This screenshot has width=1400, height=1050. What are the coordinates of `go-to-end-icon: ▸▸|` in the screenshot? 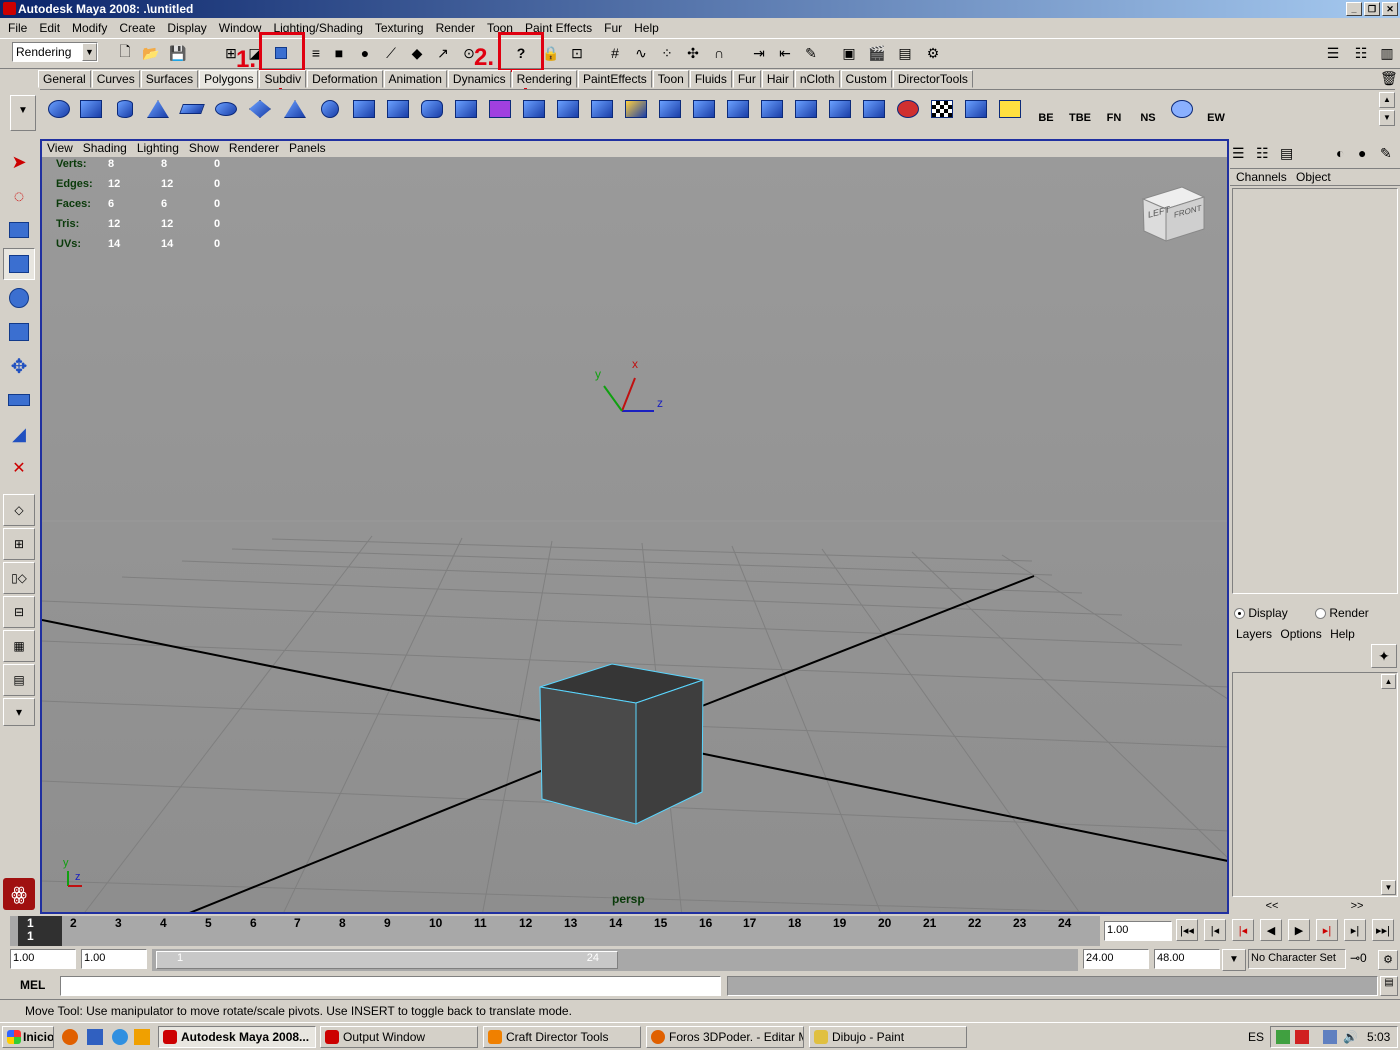 It's located at (1383, 930).